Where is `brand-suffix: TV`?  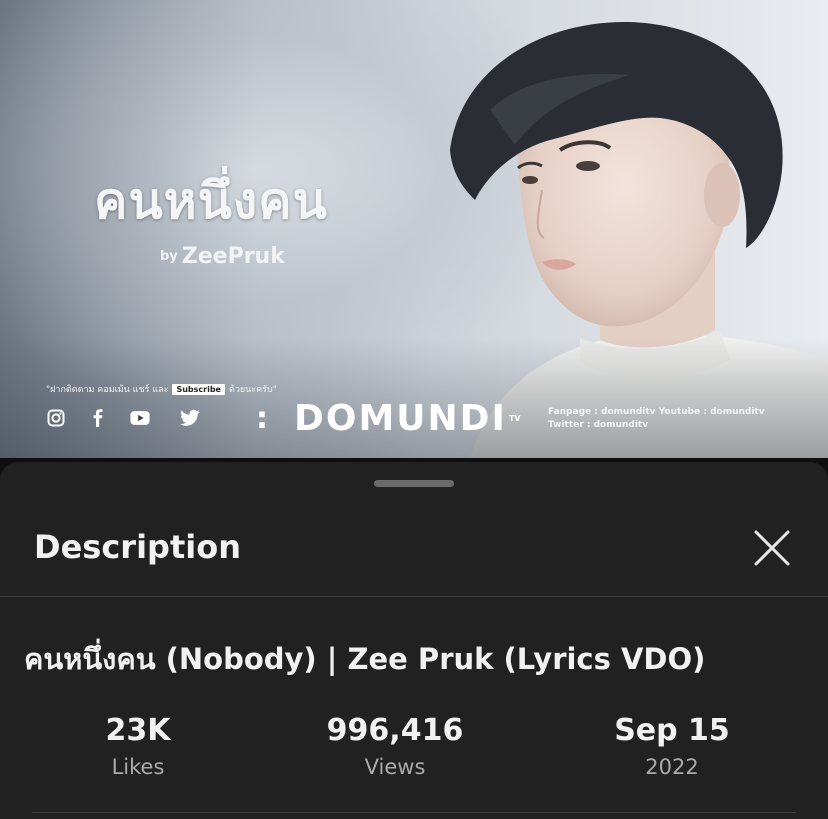
brand-suffix: TV is located at coordinates (514, 418).